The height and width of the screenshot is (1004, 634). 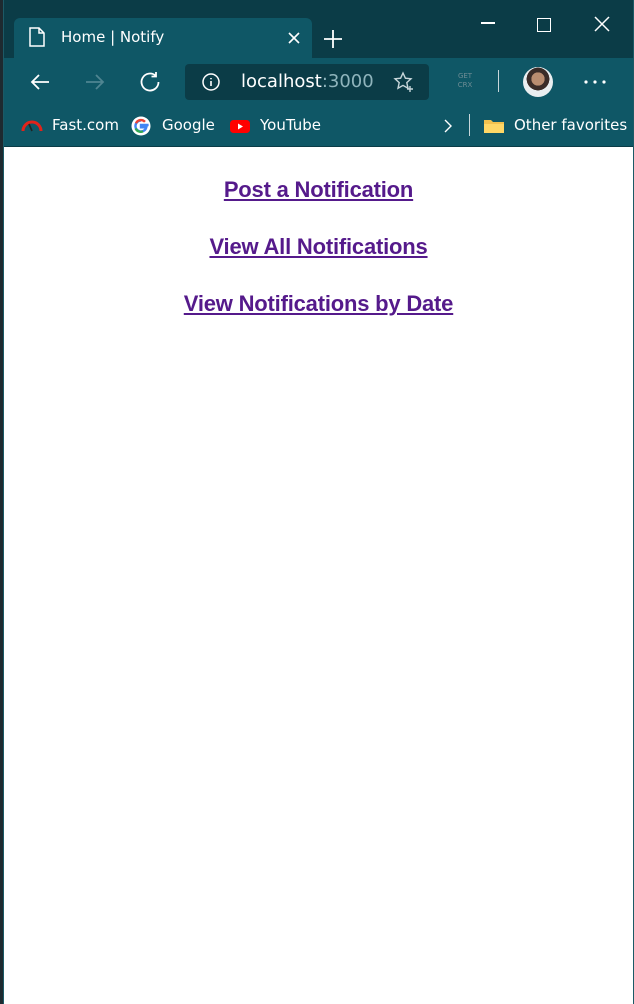 I want to click on favorite-label: Google, so click(x=188, y=125).